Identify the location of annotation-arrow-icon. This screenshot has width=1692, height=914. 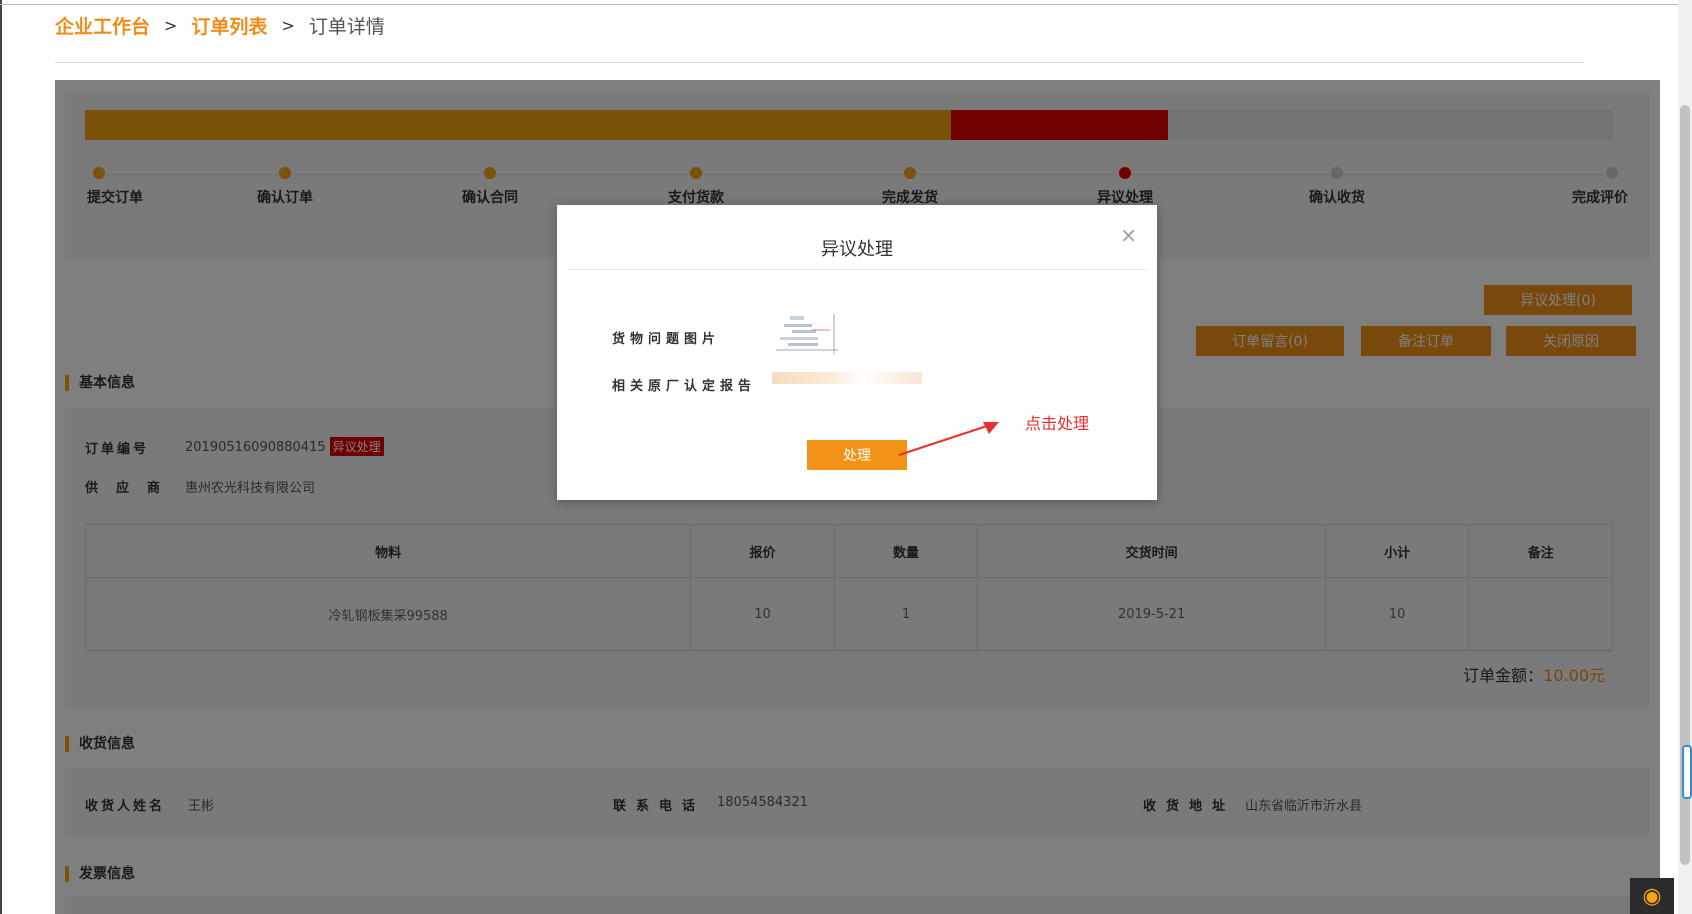
(948, 439).